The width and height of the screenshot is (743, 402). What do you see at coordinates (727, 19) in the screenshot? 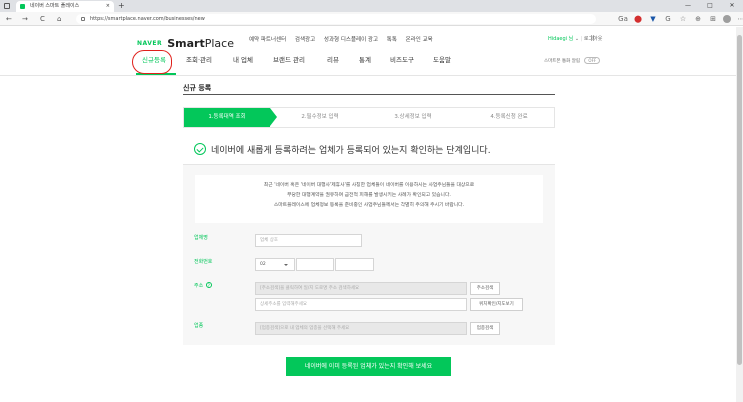
I see `profile-avatar` at bounding box center [727, 19].